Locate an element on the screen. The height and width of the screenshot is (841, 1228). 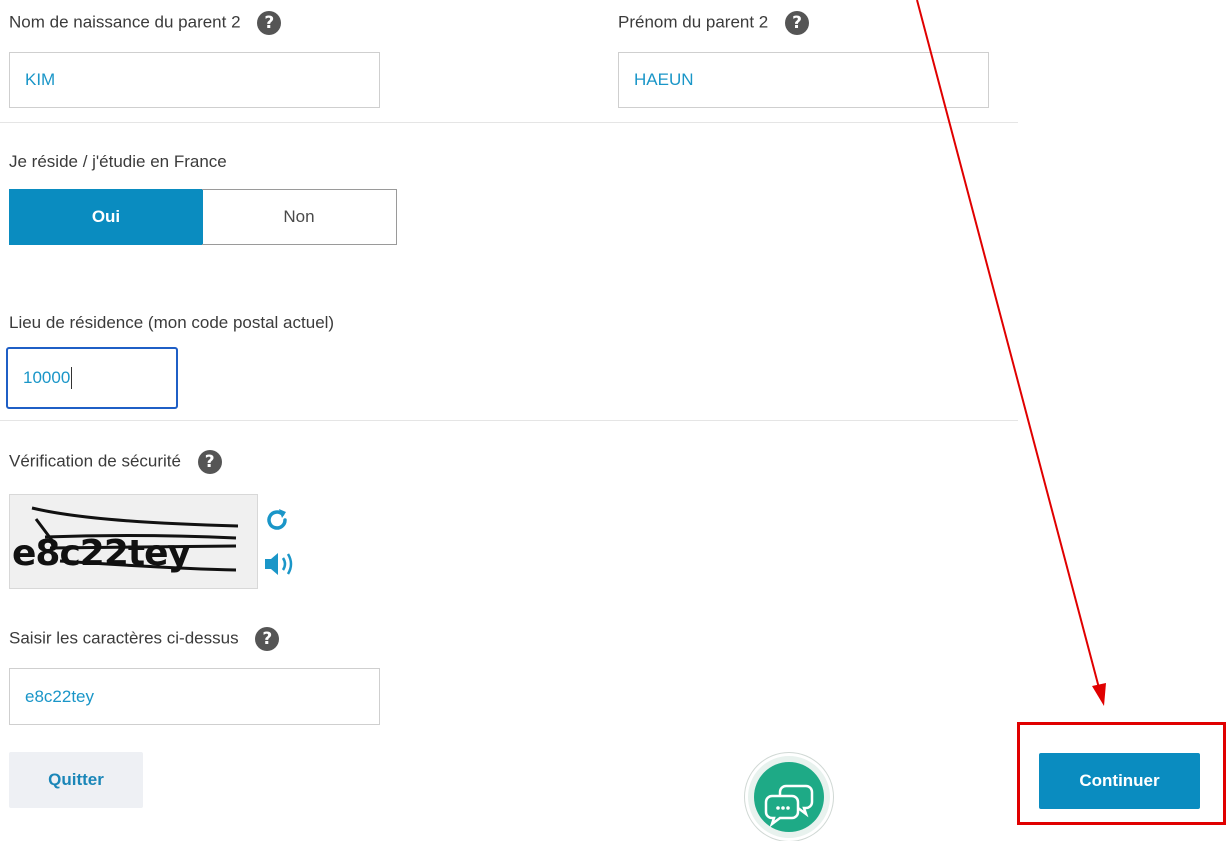
annotation-arrow is located at coordinates (1011, 353).